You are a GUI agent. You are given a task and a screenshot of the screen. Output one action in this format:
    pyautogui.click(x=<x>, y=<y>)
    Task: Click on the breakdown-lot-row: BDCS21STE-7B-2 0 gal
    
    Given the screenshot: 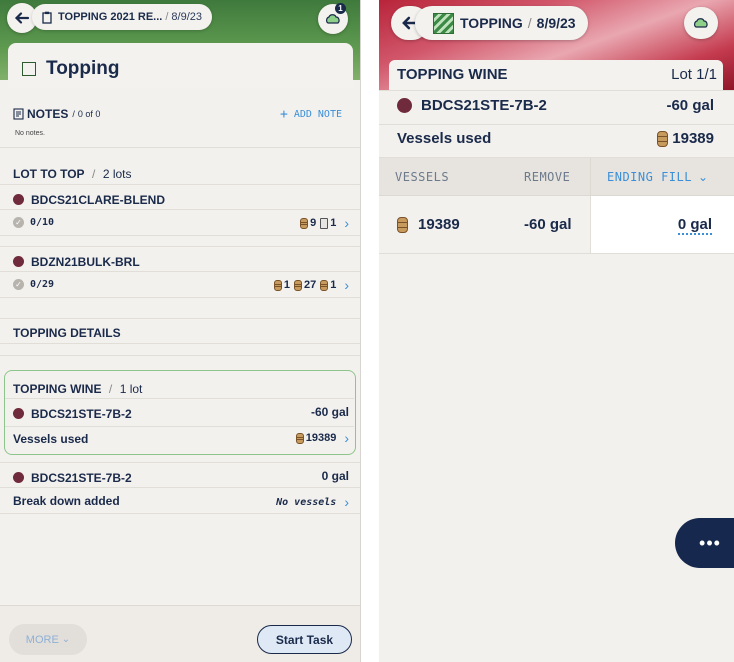 What is the action you would take?
    pyautogui.click(x=180, y=475)
    